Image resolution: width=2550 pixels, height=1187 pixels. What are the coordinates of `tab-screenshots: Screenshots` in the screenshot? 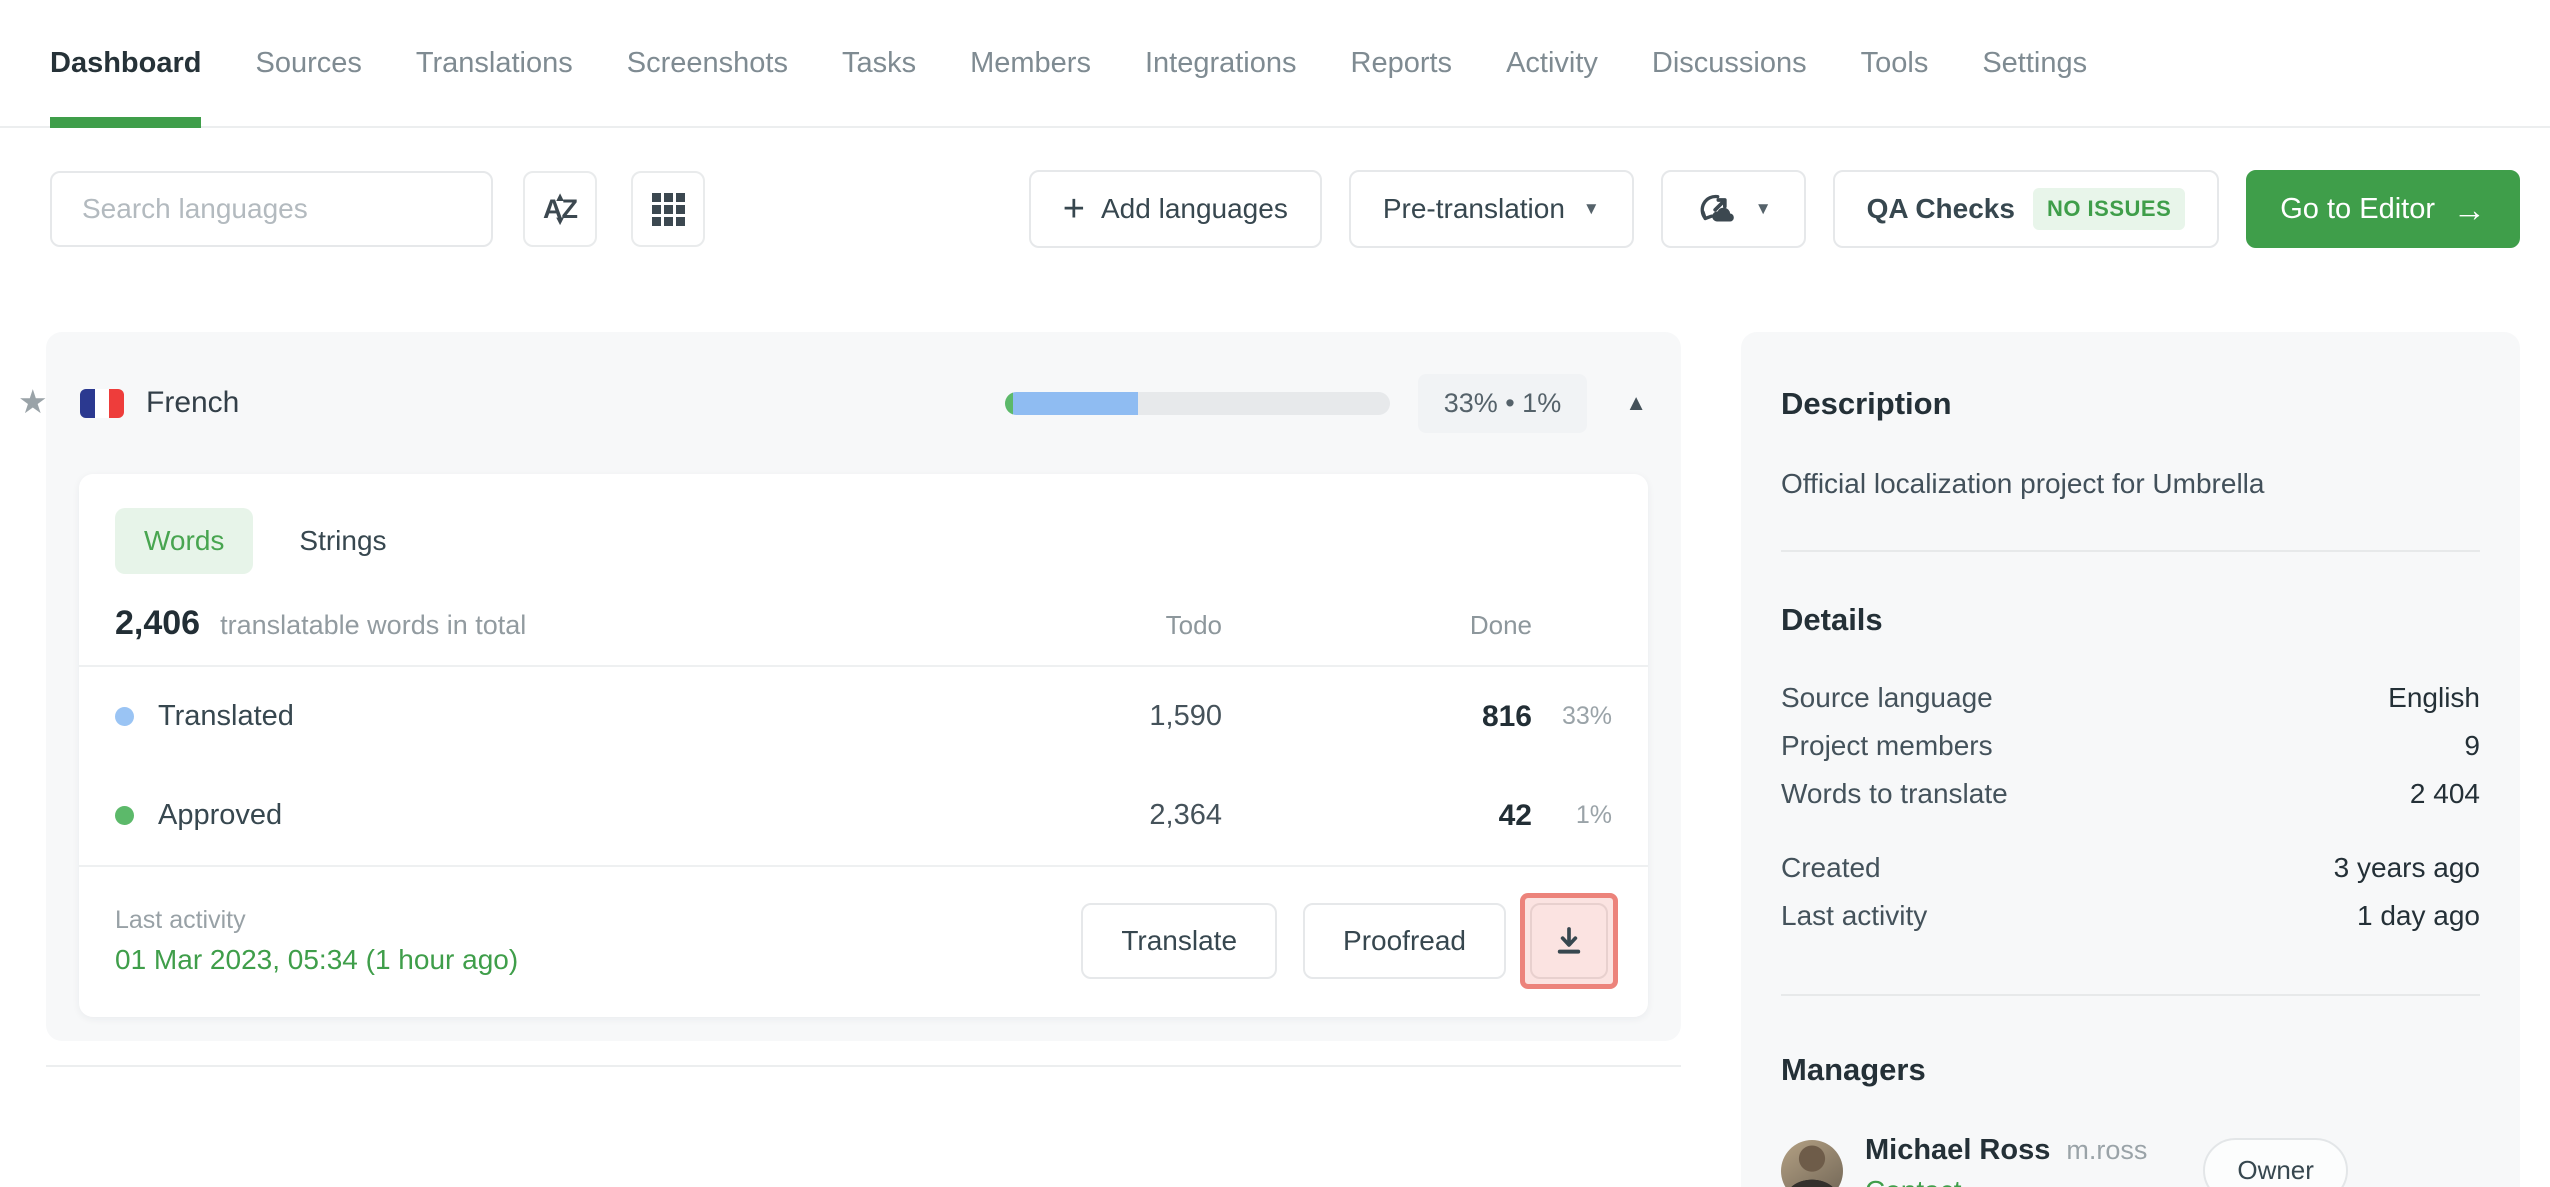 It's located at (707, 63).